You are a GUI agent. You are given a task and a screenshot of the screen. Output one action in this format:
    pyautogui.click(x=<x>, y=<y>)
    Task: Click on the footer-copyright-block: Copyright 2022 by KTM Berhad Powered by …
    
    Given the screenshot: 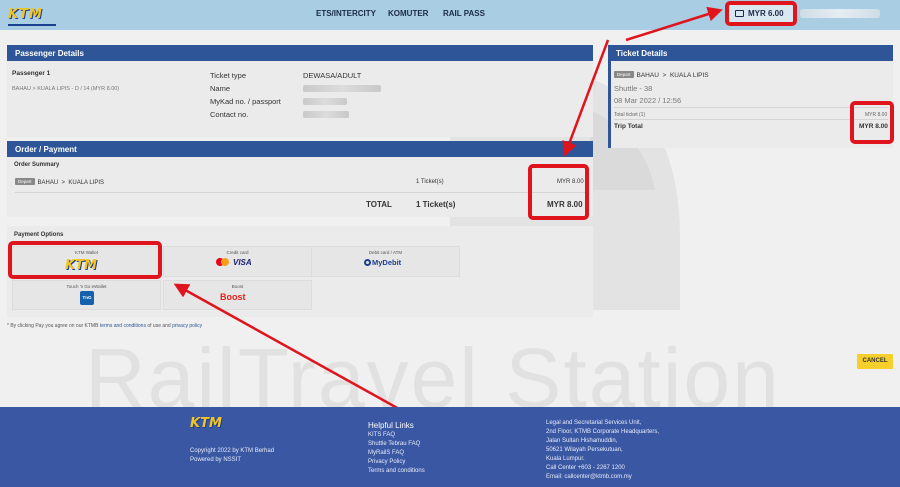 What is the action you would take?
    pyautogui.click(x=232, y=456)
    